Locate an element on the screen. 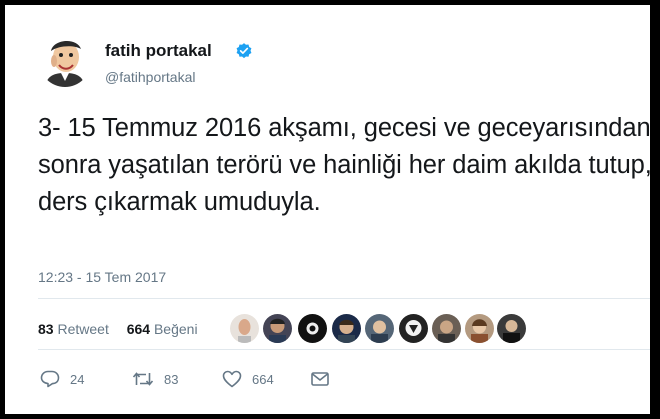  retweet-count: 83 is located at coordinates (46, 329).